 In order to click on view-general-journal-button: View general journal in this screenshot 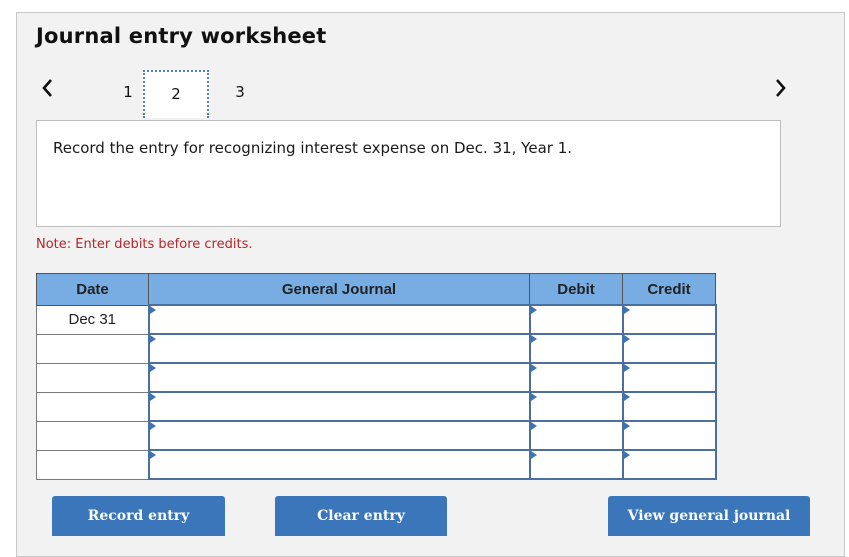, I will do `click(709, 516)`.